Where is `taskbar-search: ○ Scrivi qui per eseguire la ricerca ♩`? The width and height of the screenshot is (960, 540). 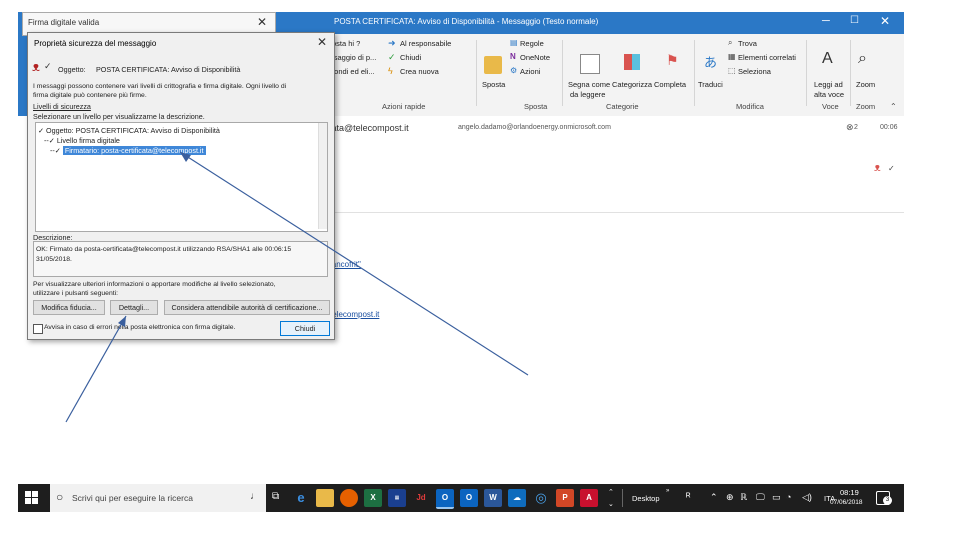
taskbar-search: ○ Scrivi qui per eseguire la ricerca ♩ is located at coordinates (158, 498).